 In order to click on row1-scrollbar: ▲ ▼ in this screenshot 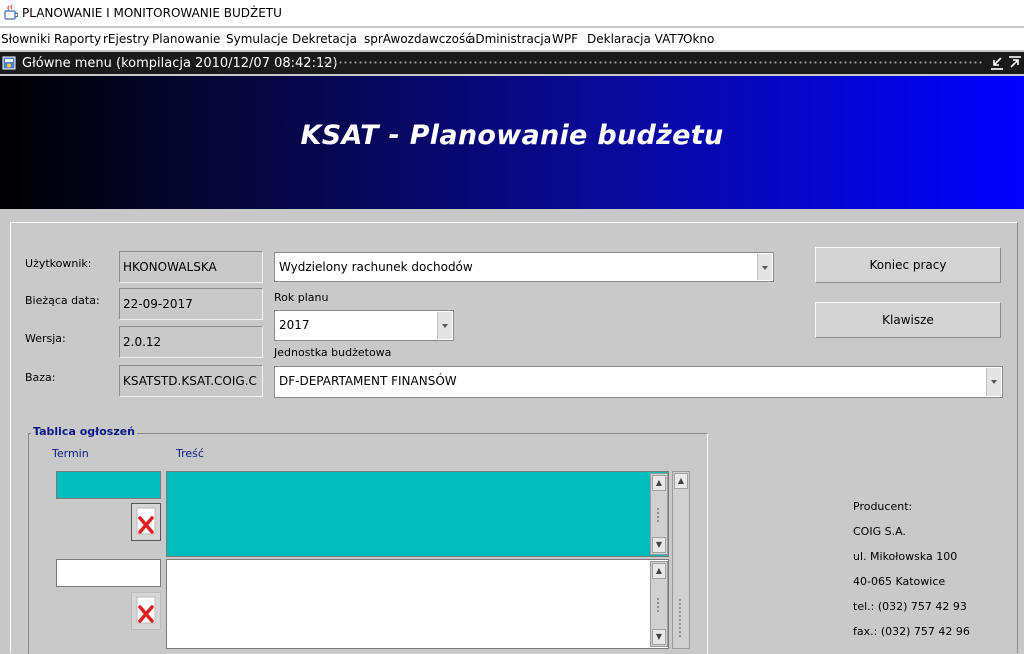, I will do `click(659, 514)`.